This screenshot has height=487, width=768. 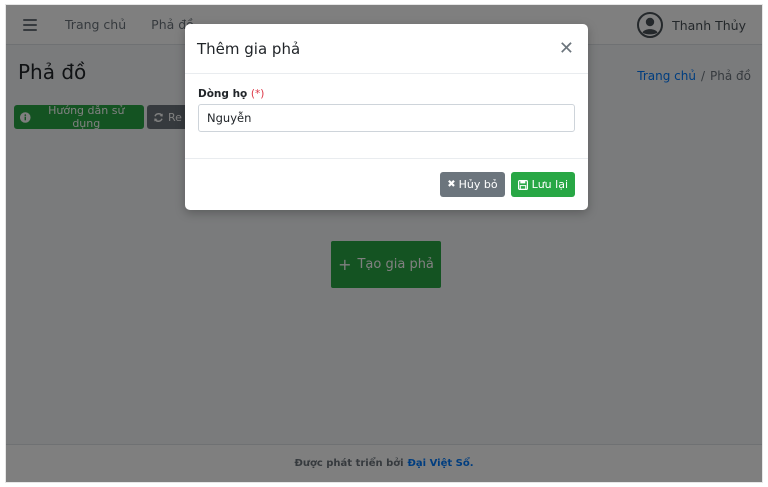 I want to click on family-name-label-text: Dòng họ, so click(x=223, y=94).